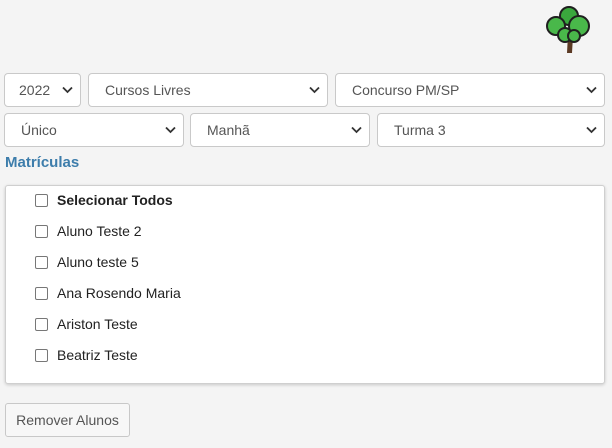  I want to click on student-row: Ana Rosendo Maria, so click(108, 293).